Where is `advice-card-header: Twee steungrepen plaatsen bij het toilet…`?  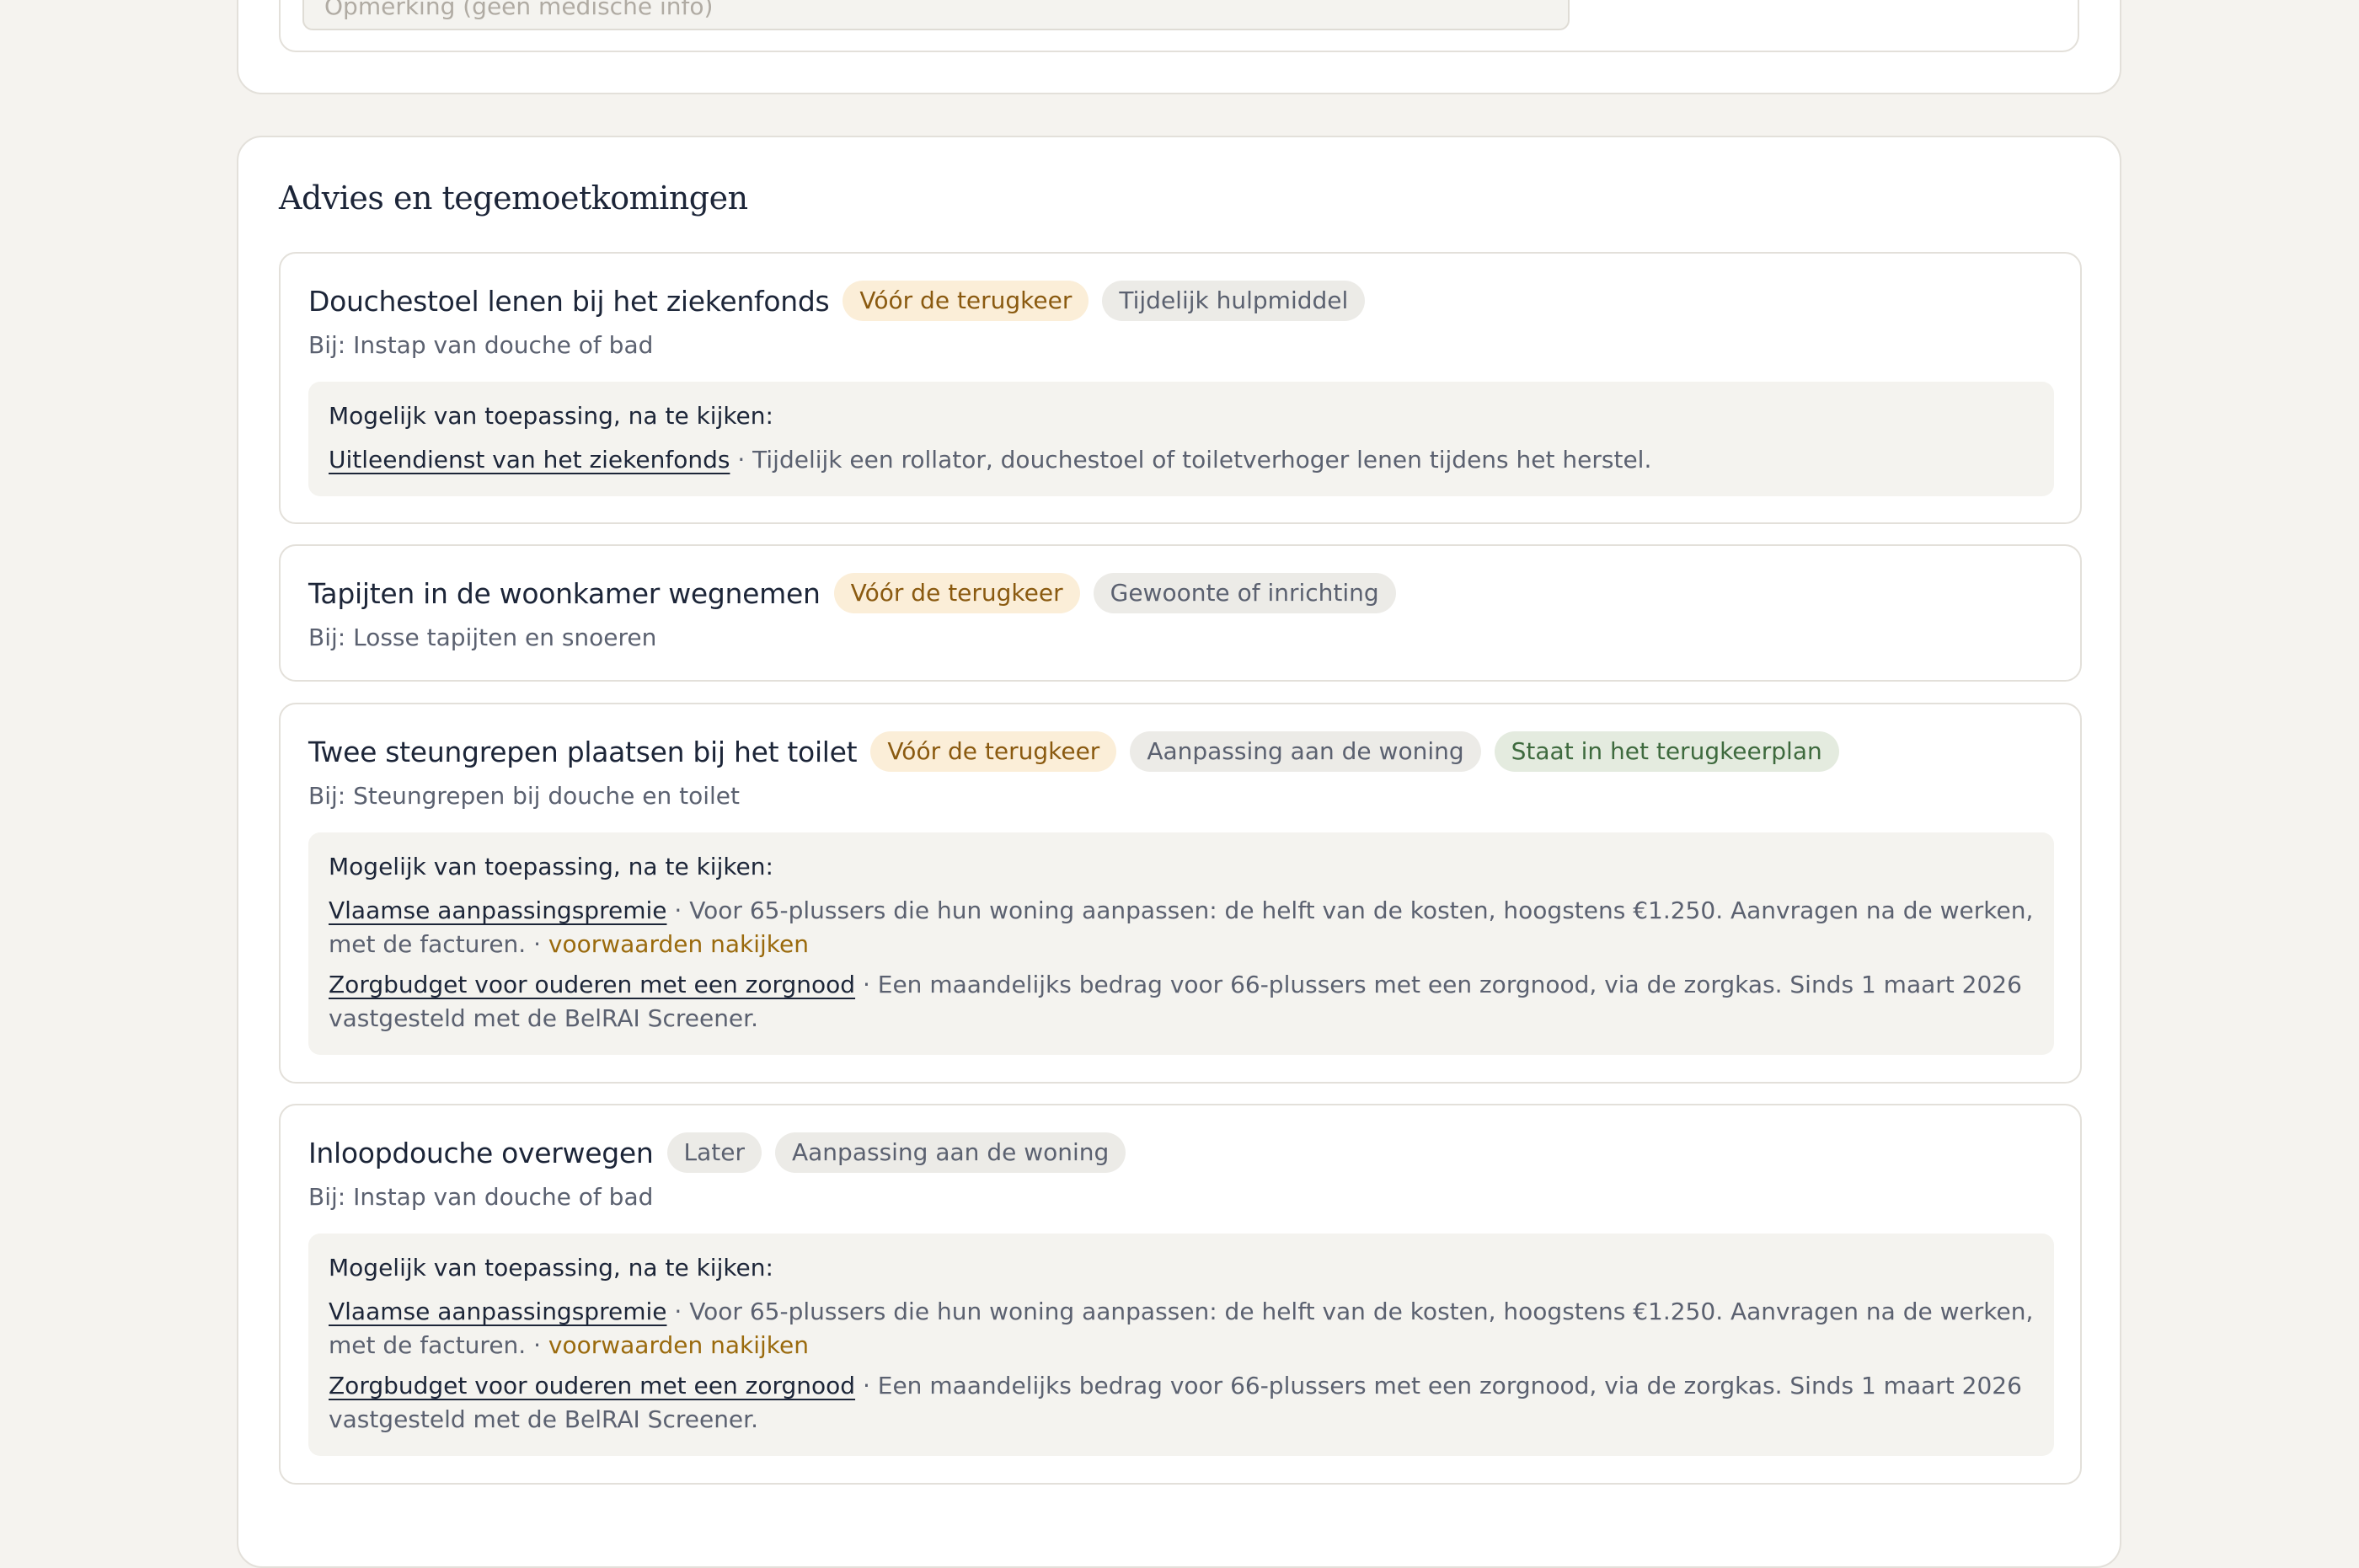
advice-card-header: Twee steungrepen plaatsen bij het toilet… is located at coordinates (1073, 751).